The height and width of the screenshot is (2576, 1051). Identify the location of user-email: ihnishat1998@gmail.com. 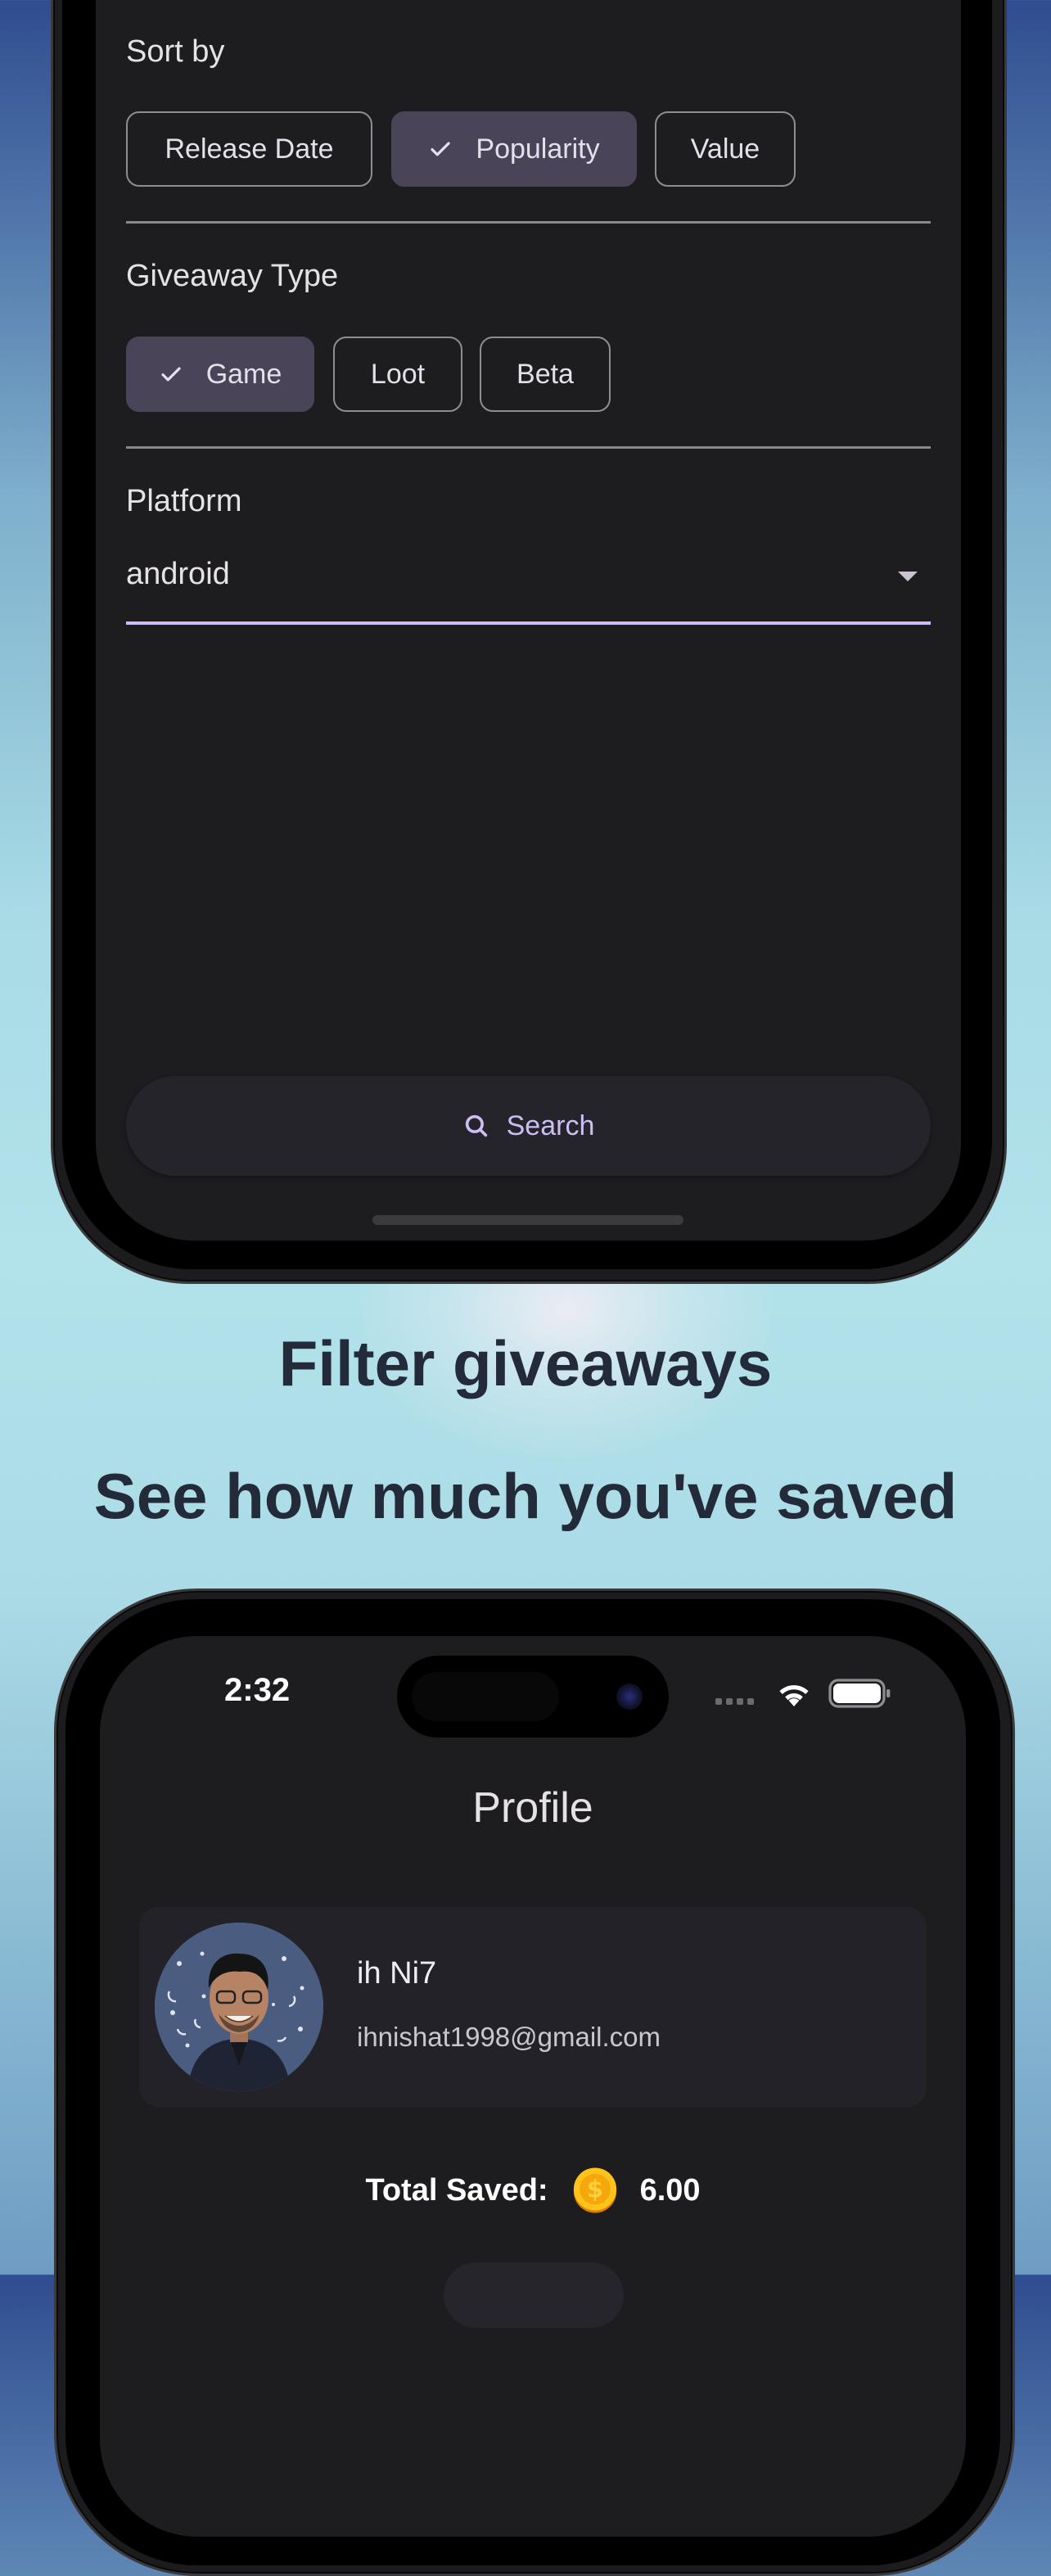
(509, 2037).